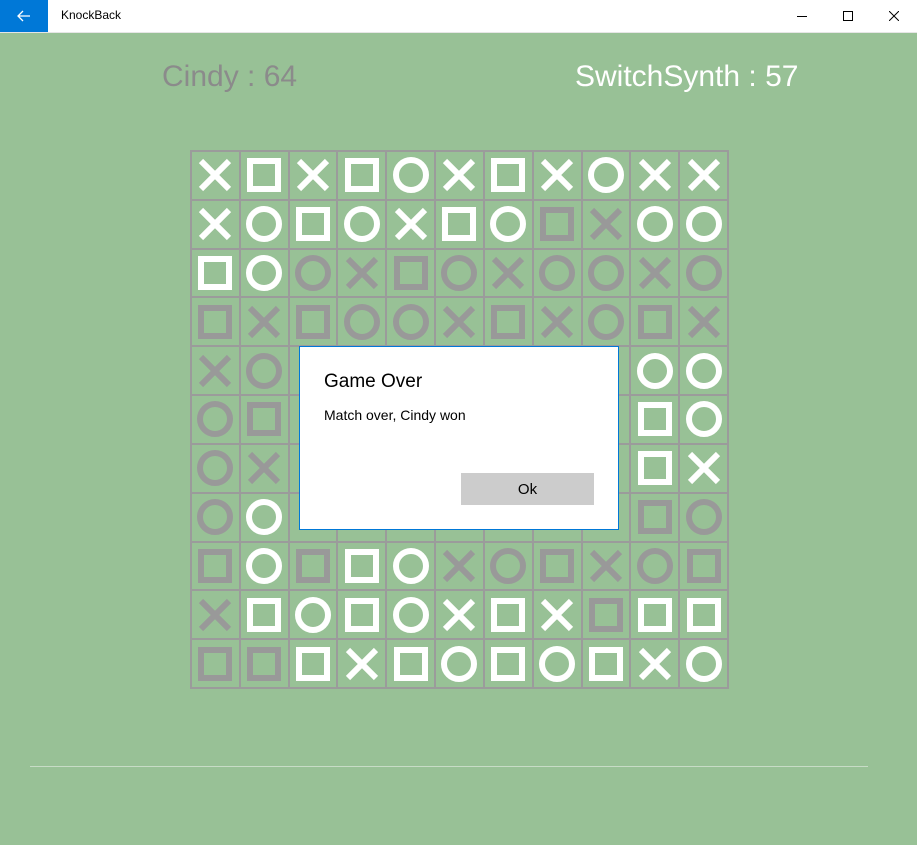 This screenshot has height=845, width=917. I want to click on maximize-button, so click(848, 16).